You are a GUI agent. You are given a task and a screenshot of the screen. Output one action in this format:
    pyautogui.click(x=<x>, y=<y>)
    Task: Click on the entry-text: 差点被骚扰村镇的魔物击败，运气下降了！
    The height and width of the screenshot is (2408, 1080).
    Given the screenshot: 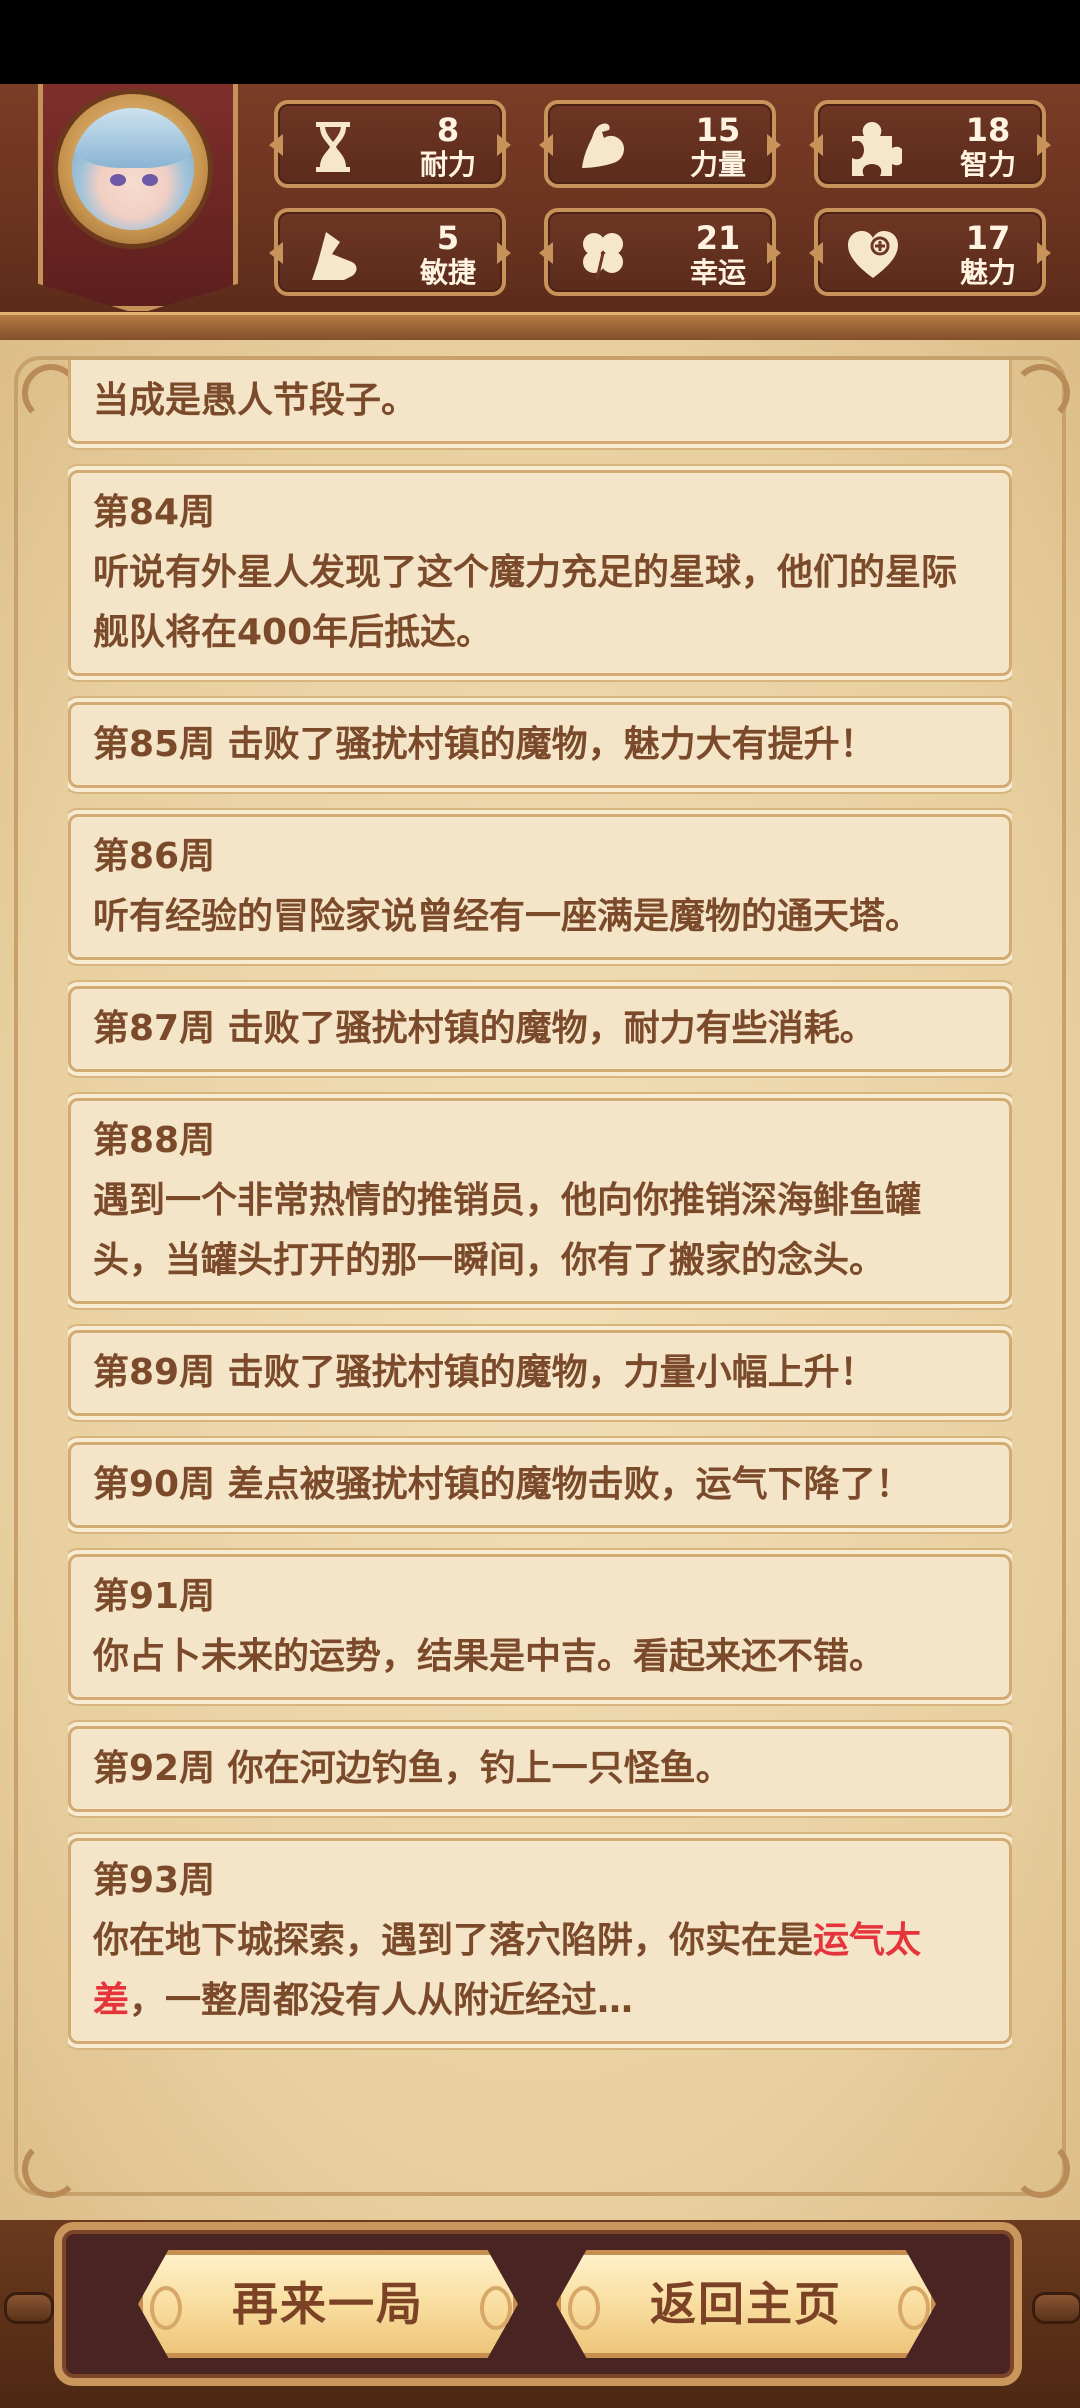 What is the action you would take?
    pyautogui.click(x=569, y=1484)
    